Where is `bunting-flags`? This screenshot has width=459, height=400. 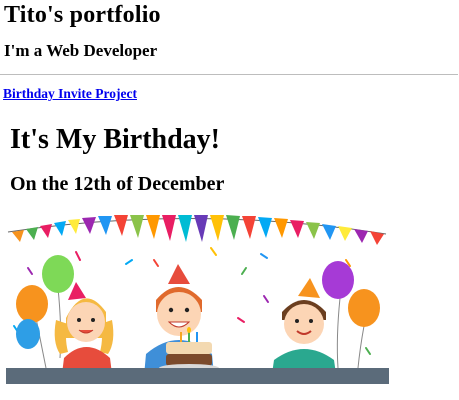
bunting-flags is located at coordinates (198, 230).